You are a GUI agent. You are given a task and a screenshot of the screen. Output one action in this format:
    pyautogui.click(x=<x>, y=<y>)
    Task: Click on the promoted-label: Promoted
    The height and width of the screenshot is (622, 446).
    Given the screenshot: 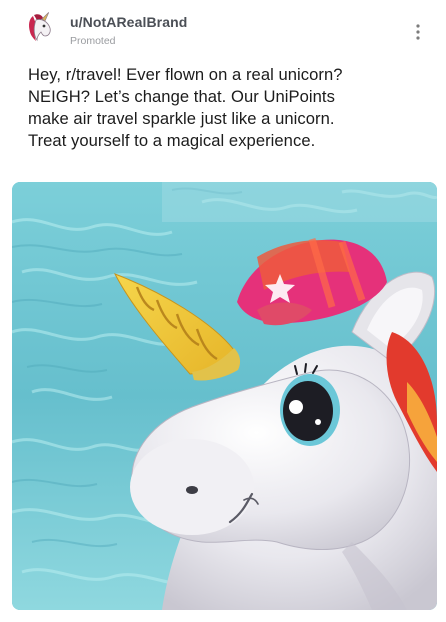 What is the action you would take?
    pyautogui.click(x=93, y=41)
    